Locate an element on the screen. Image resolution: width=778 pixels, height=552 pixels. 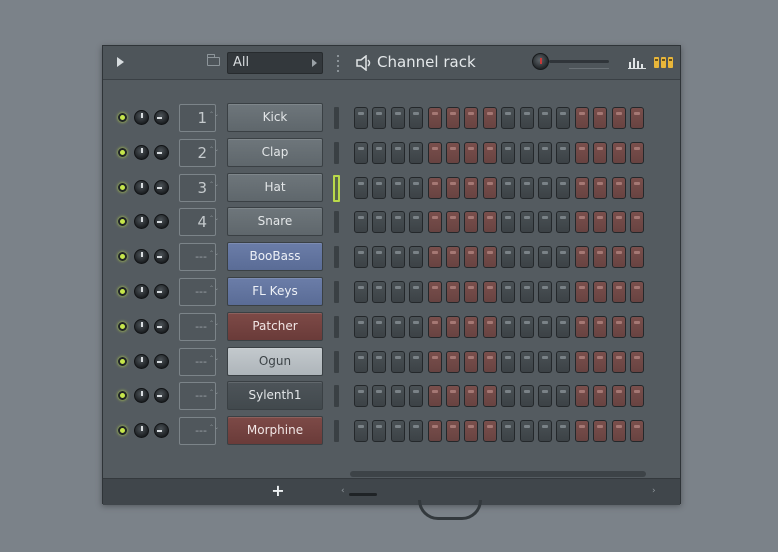
mixer-track-number: 4 is located at coordinates (197, 222).